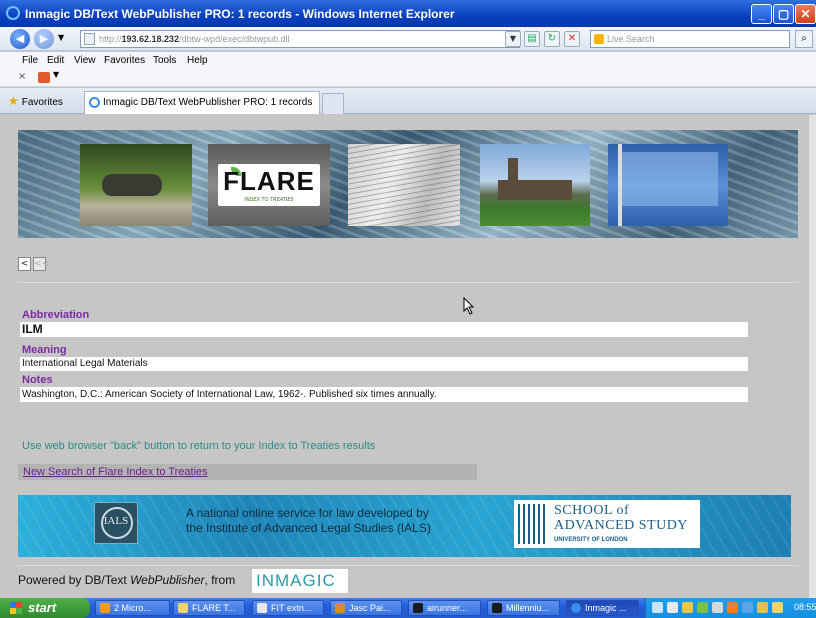 Image resolution: width=816 pixels, height=618 pixels. Describe the element at coordinates (44, 39) in the screenshot. I see `forward-button: ▶` at that location.